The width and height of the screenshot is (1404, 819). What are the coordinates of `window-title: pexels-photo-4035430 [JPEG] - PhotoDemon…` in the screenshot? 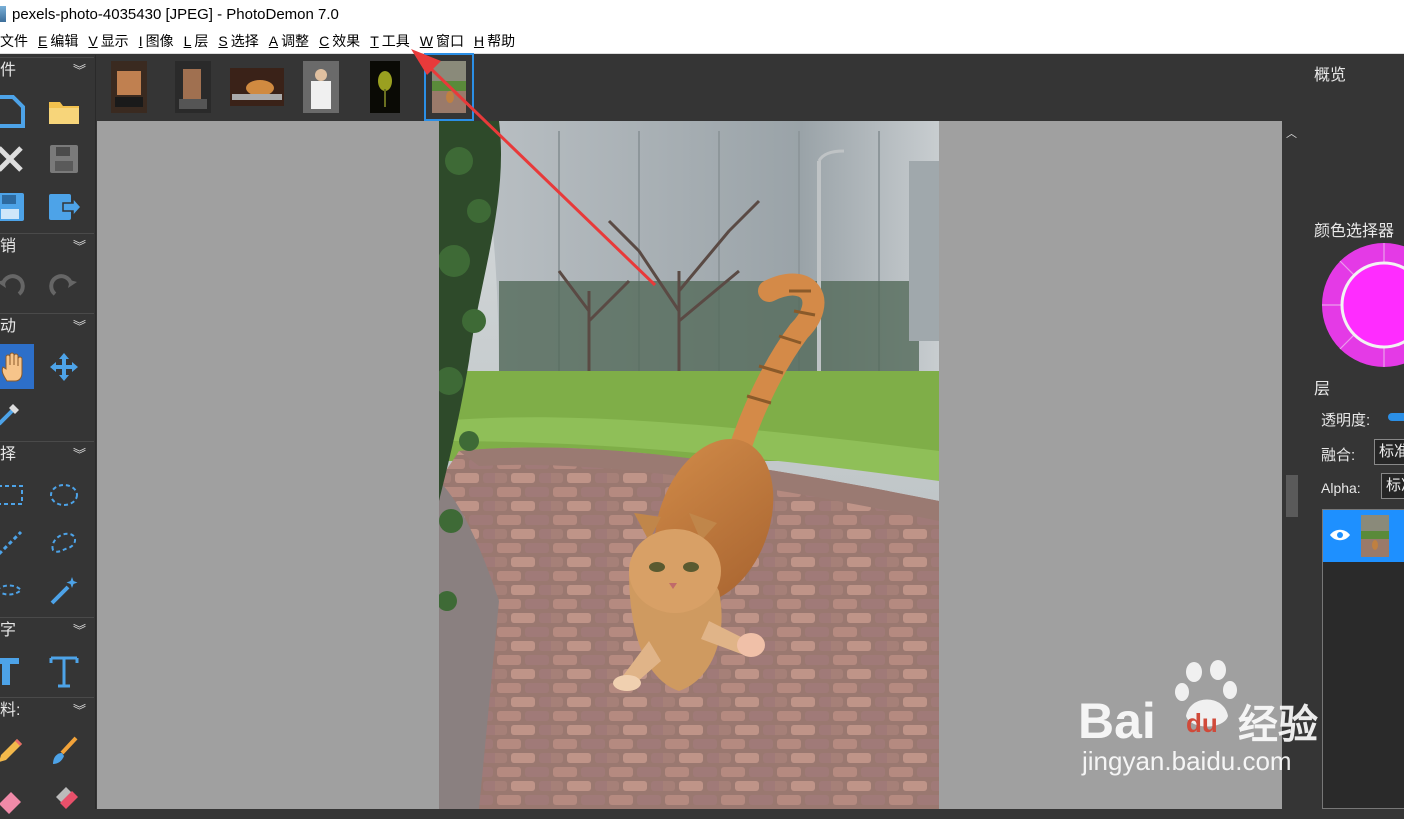 It's located at (175, 14).